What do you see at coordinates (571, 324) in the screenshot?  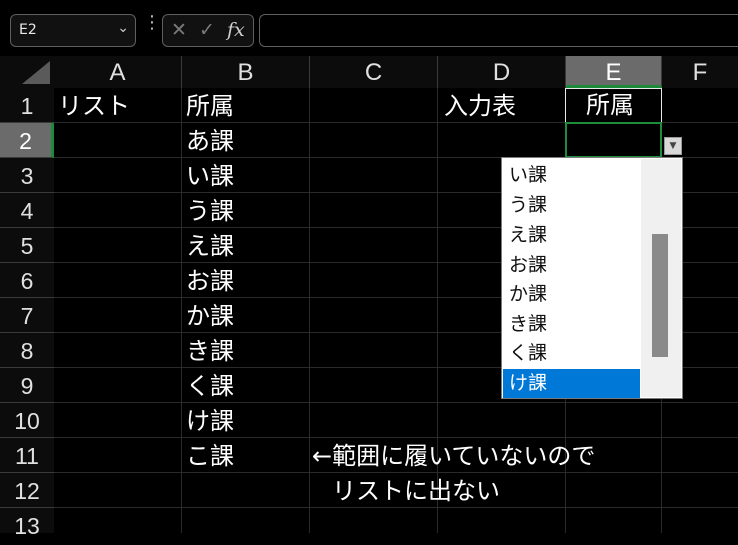 I see `dropdown-item: き課` at bounding box center [571, 324].